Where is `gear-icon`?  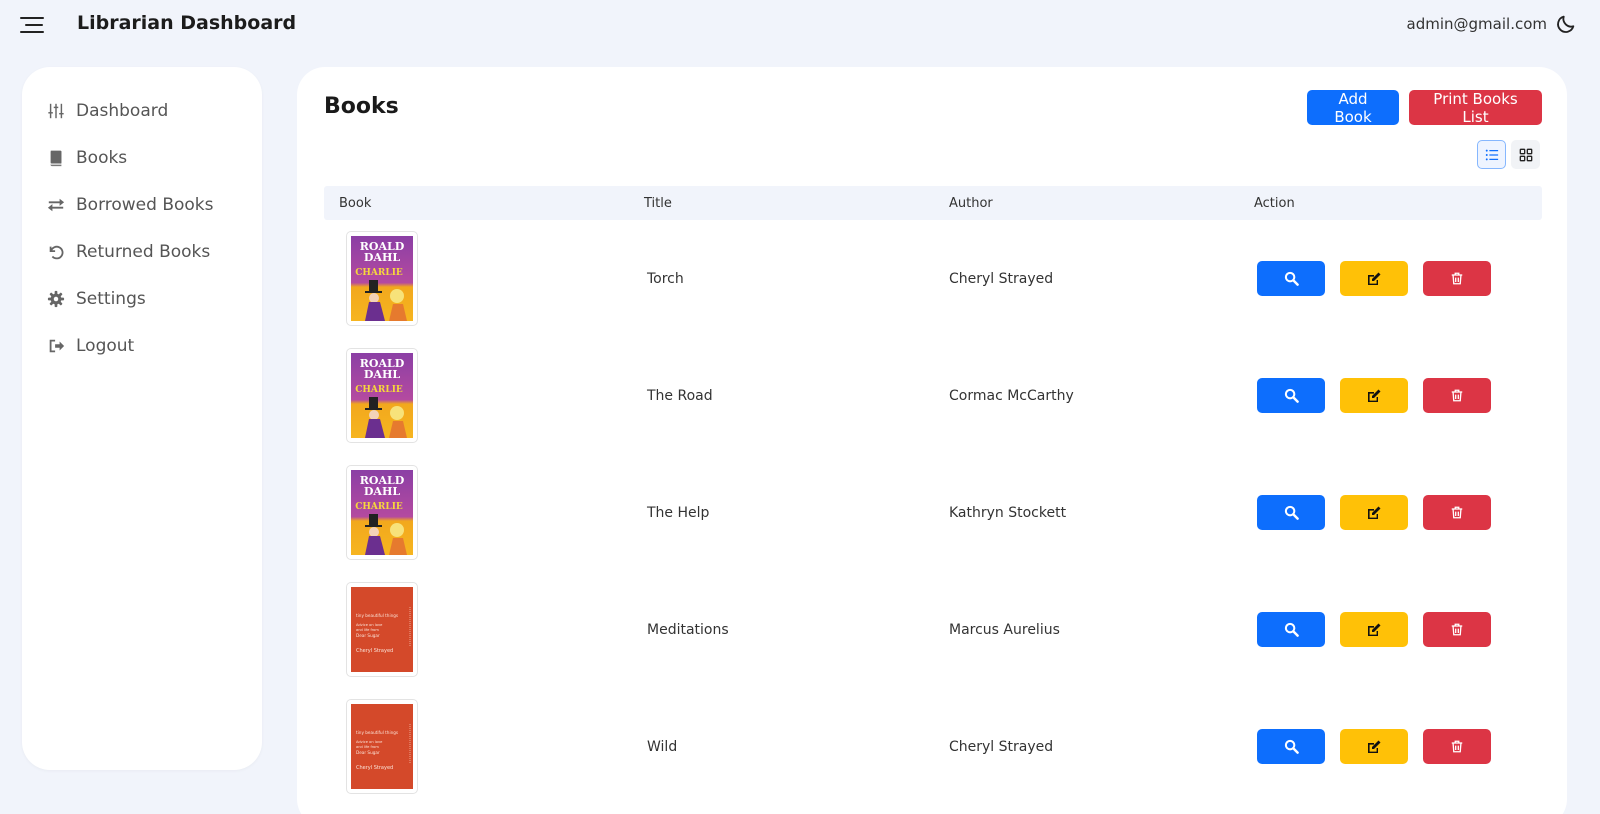 gear-icon is located at coordinates (56, 299).